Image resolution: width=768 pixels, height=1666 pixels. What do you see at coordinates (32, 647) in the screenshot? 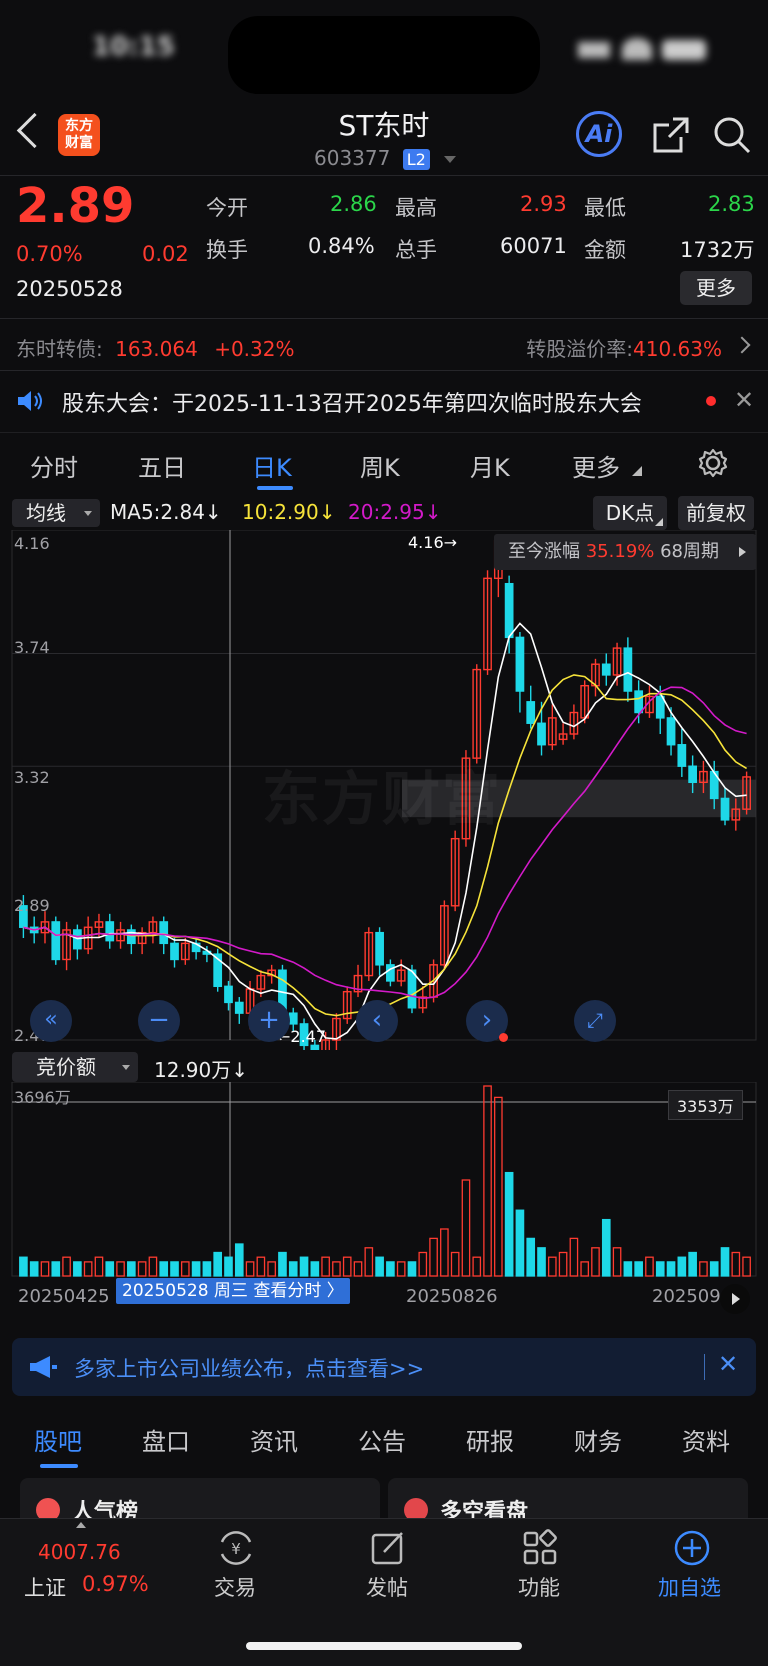
I see `price-tick-2: 3.74` at bounding box center [32, 647].